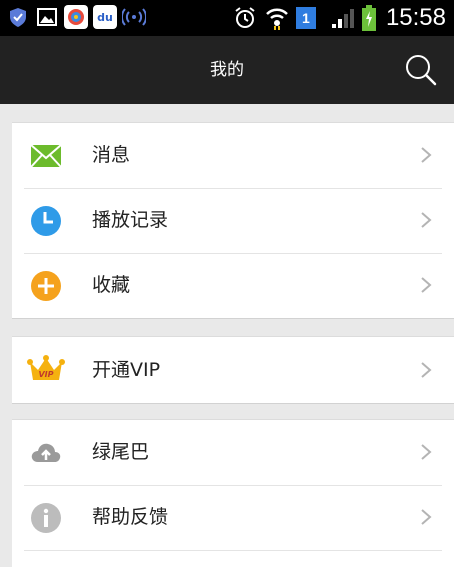 The height and width of the screenshot is (567, 454). What do you see at coordinates (46, 156) in the screenshot?
I see `envelope-icon` at bounding box center [46, 156].